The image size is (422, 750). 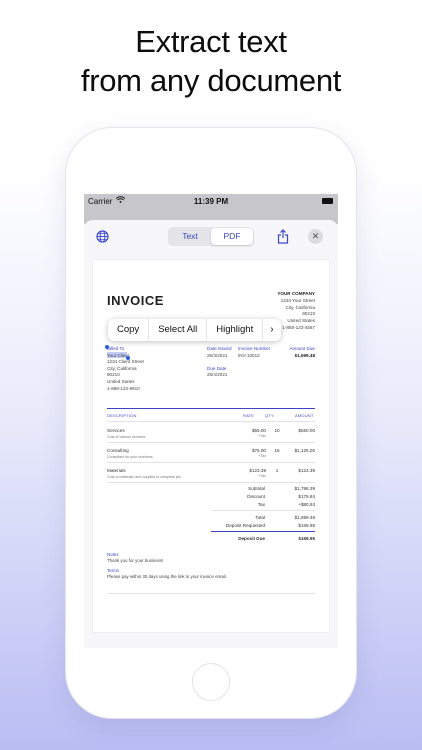 What do you see at coordinates (327, 201) in the screenshot?
I see `battery-icon` at bounding box center [327, 201].